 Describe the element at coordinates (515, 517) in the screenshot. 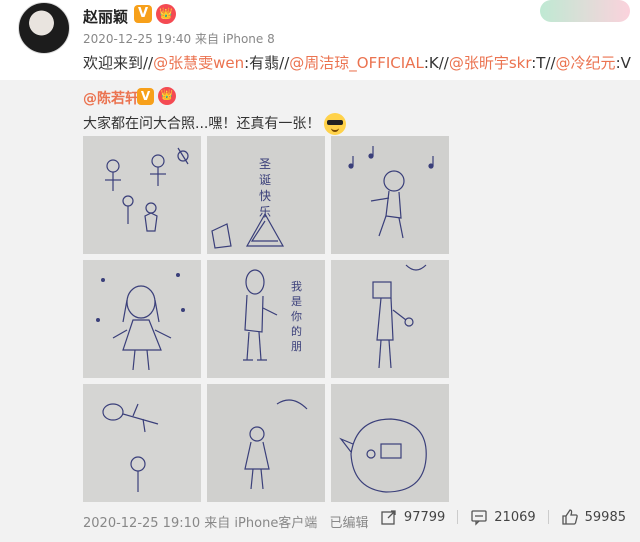

I see `comment-count: 21069` at that location.